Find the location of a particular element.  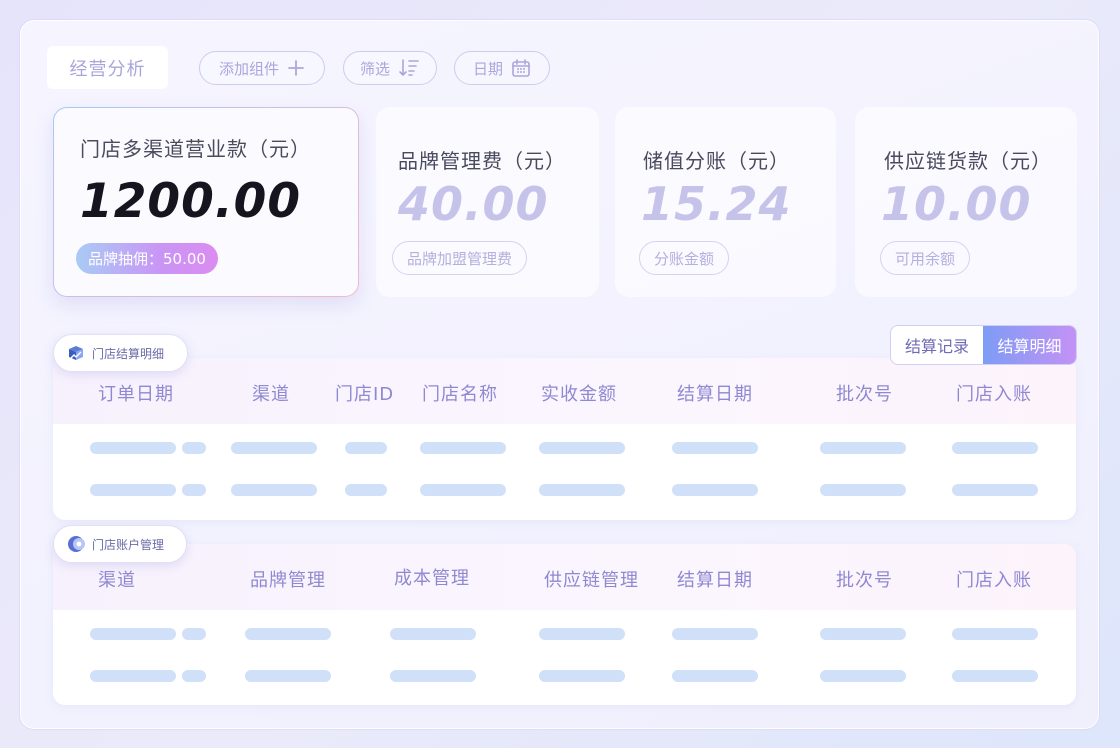

stat-card-store-revenue: 门店多渠道营业款（元） 1200.00 品牌抽佣：50.00 is located at coordinates (206, 202).